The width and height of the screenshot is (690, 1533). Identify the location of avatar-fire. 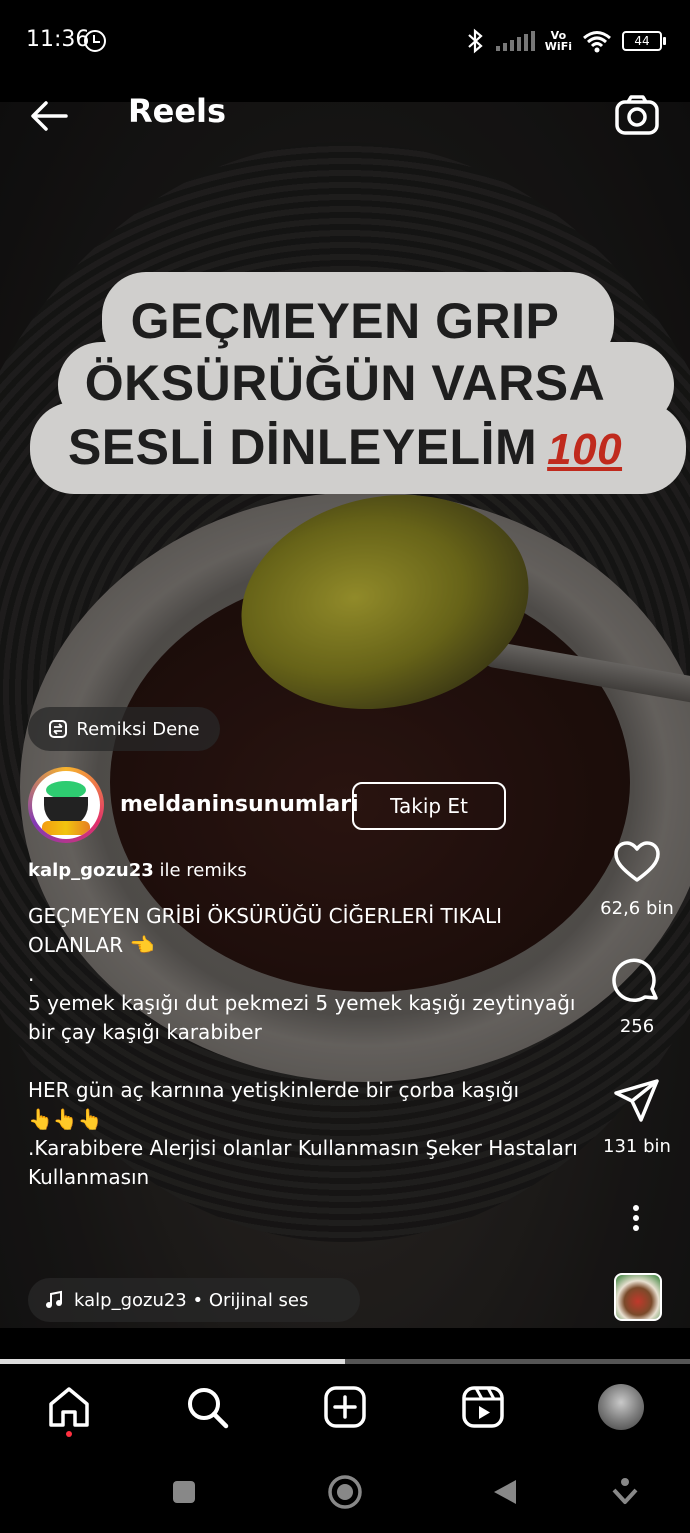
(66, 828).